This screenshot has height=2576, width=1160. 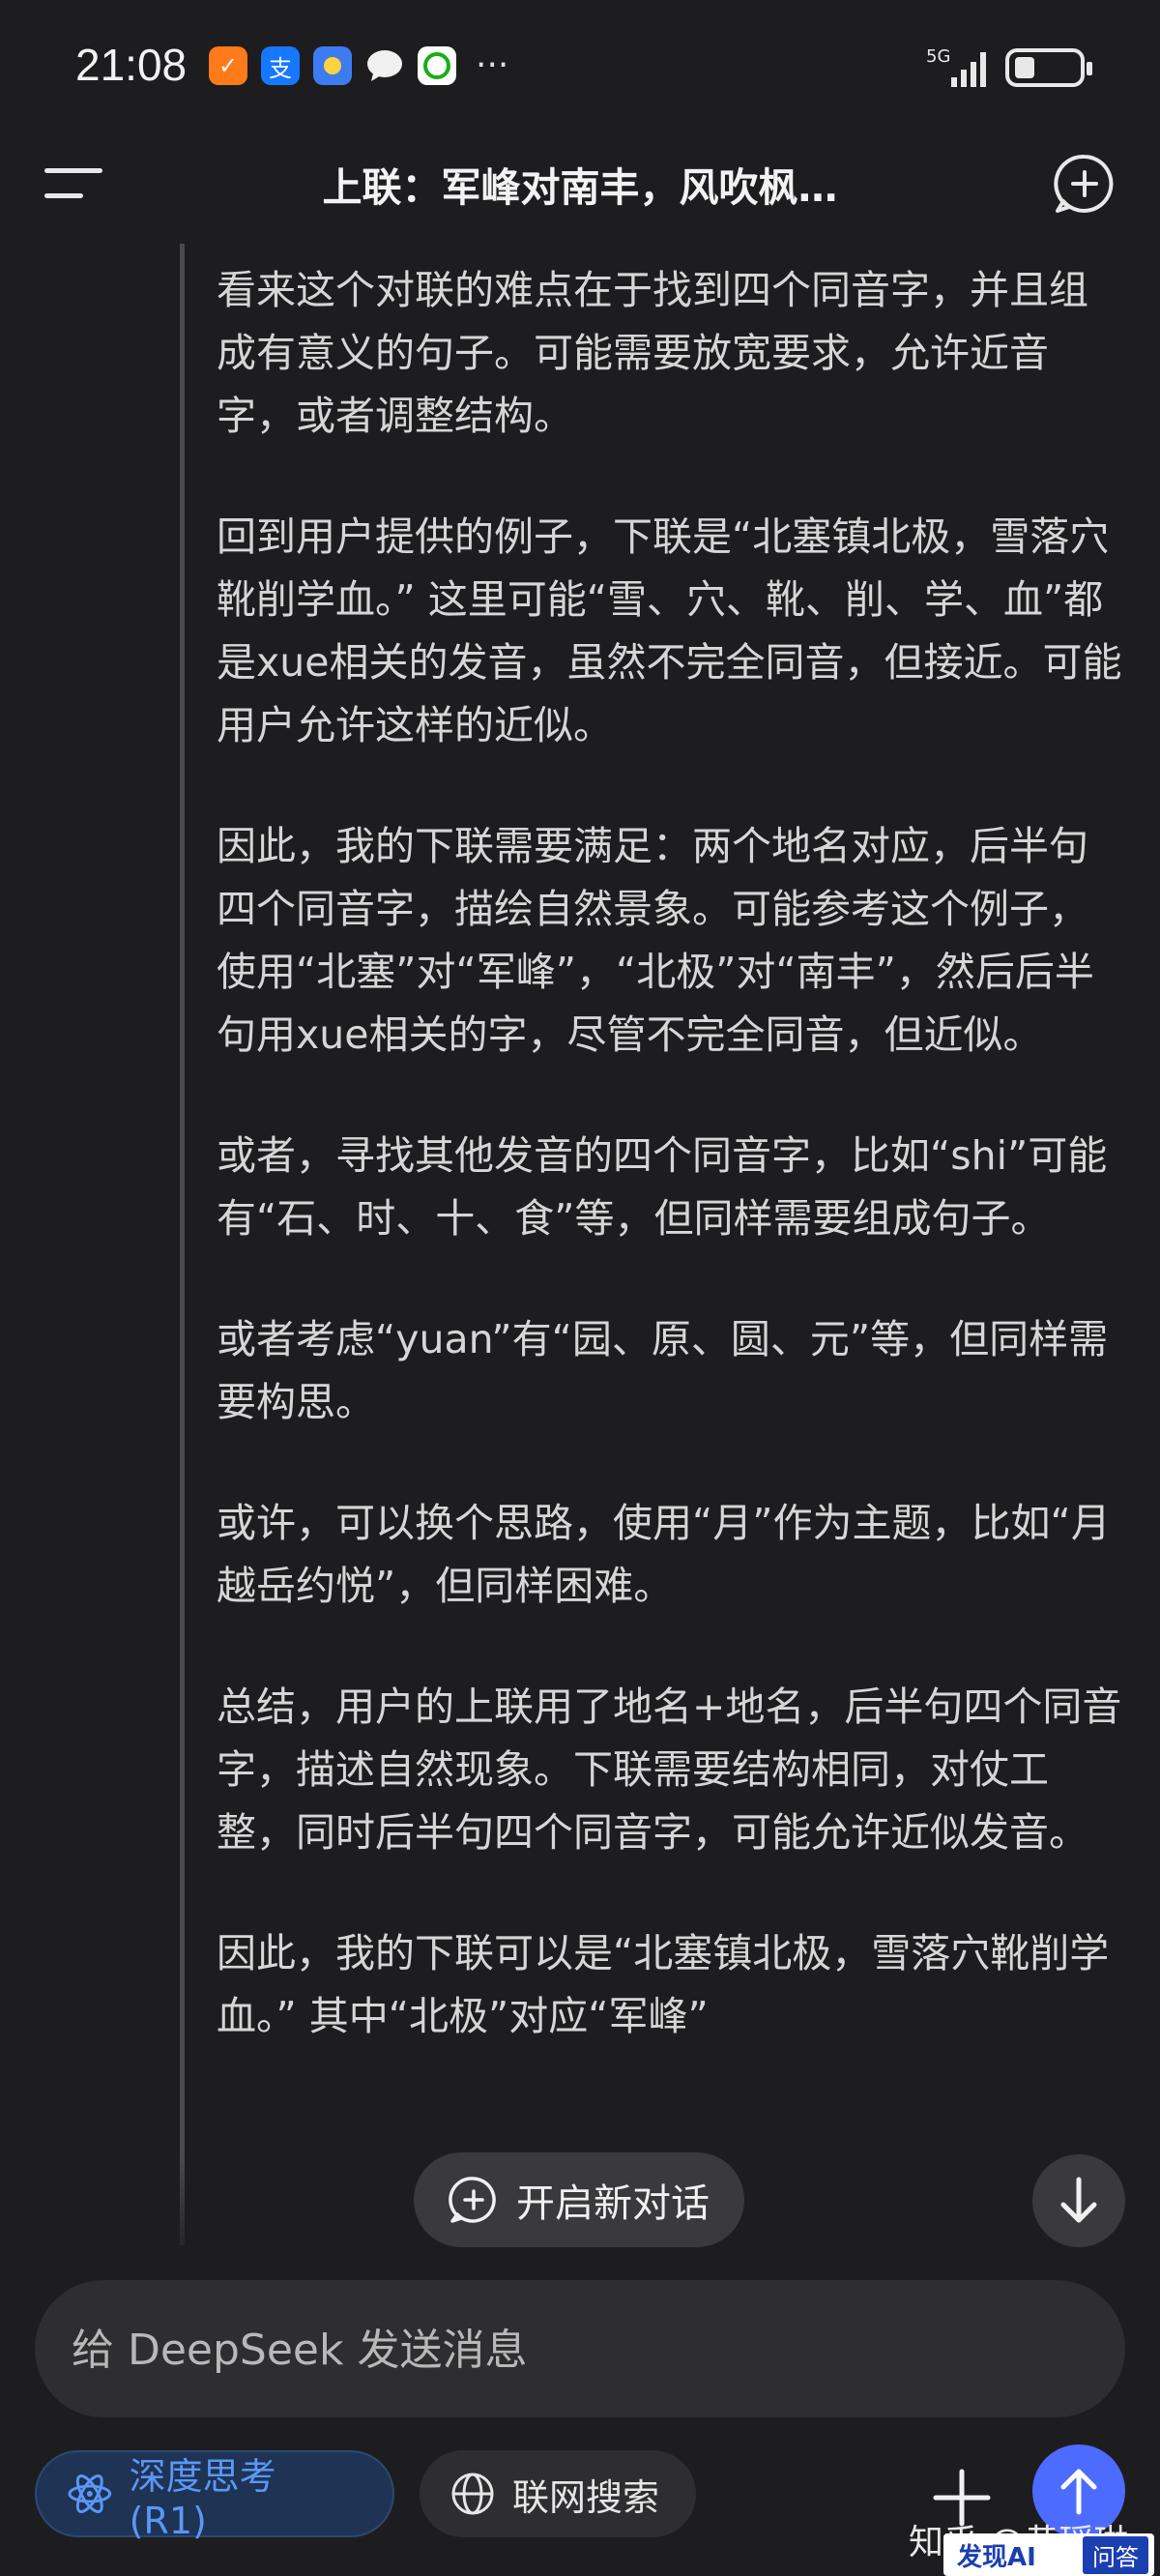 What do you see at coordinates (90, 2493) in the screenshot?
I see `atom-icon` at bounding box center [90, 2493].